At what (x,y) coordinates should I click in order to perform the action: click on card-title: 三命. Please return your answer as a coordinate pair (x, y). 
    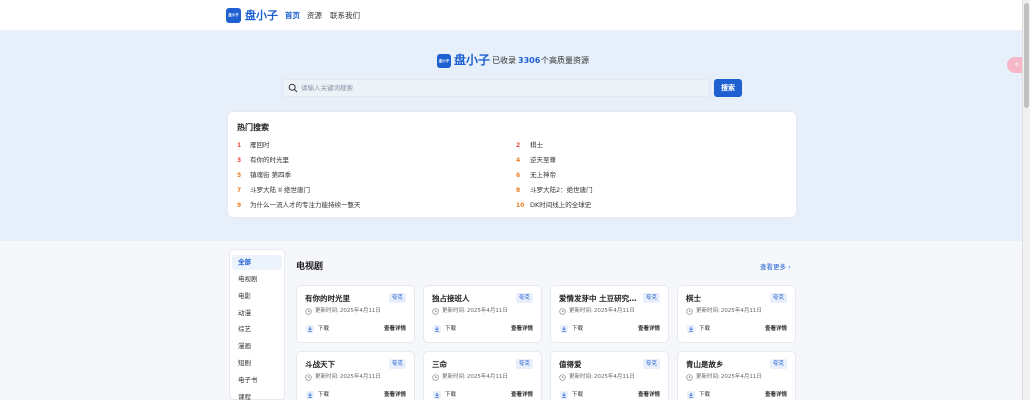
    Looking at the image, I should click on (474, 365).